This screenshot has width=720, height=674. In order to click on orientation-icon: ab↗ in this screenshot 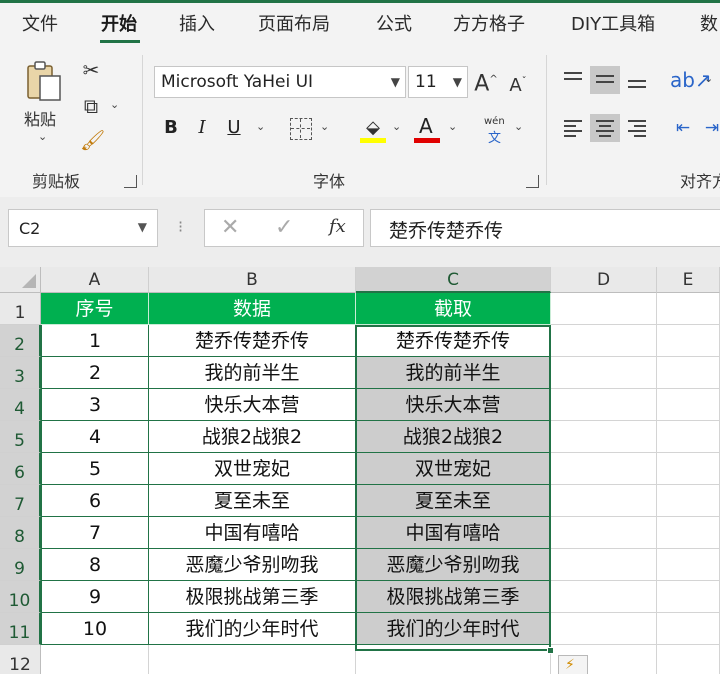, I will do `click(691, 80)`.